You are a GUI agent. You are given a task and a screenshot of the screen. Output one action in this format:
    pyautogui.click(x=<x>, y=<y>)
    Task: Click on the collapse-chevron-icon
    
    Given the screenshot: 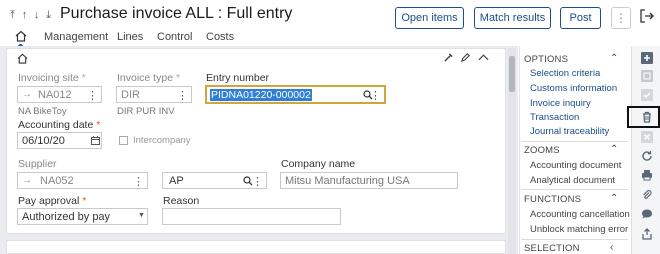 What is the action you would take?
    pyautogui.click(x=483, y=57)
    